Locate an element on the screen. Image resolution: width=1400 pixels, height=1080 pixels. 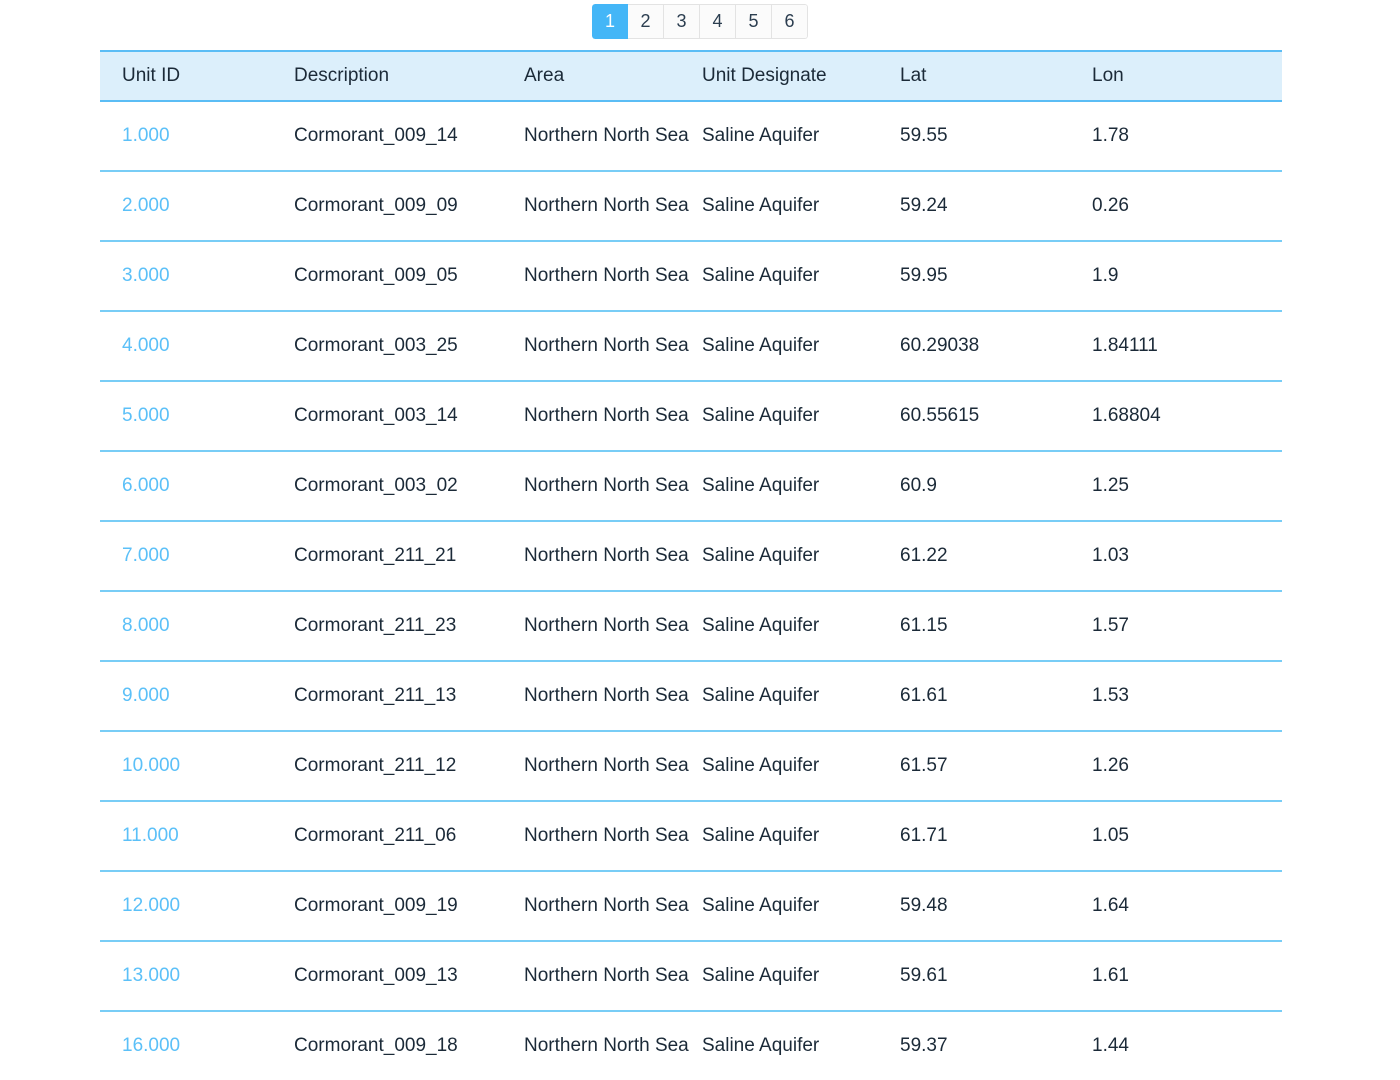
cell-lon: 1.44 is located at coordinates (1183, 1045).